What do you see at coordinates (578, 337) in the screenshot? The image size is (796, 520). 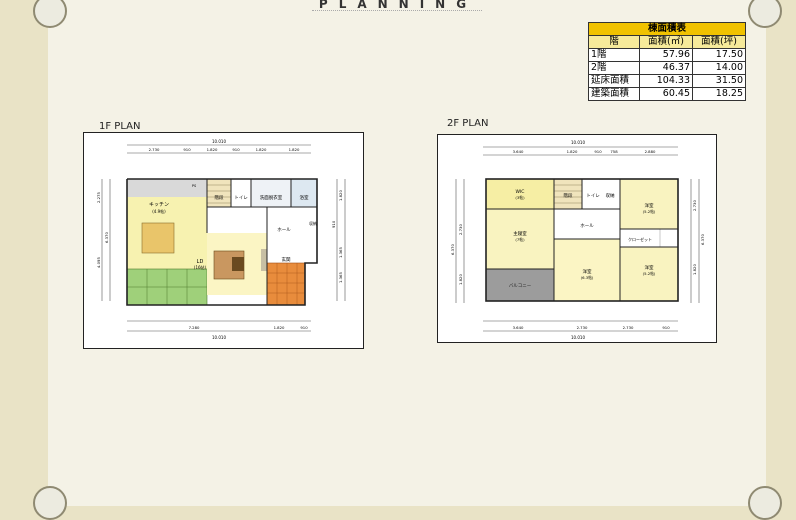 I see `plan-2f-total-bottom: 10.010` at bounding box center [578, 337].